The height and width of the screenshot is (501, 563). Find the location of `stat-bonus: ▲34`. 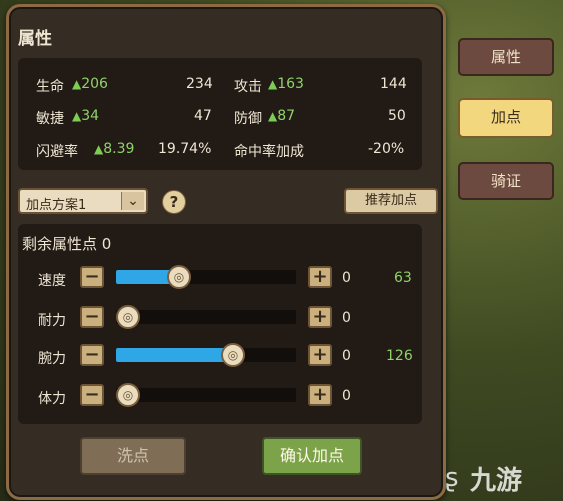

stat-bonus: ▲34 is located at coordinates (86, 116).